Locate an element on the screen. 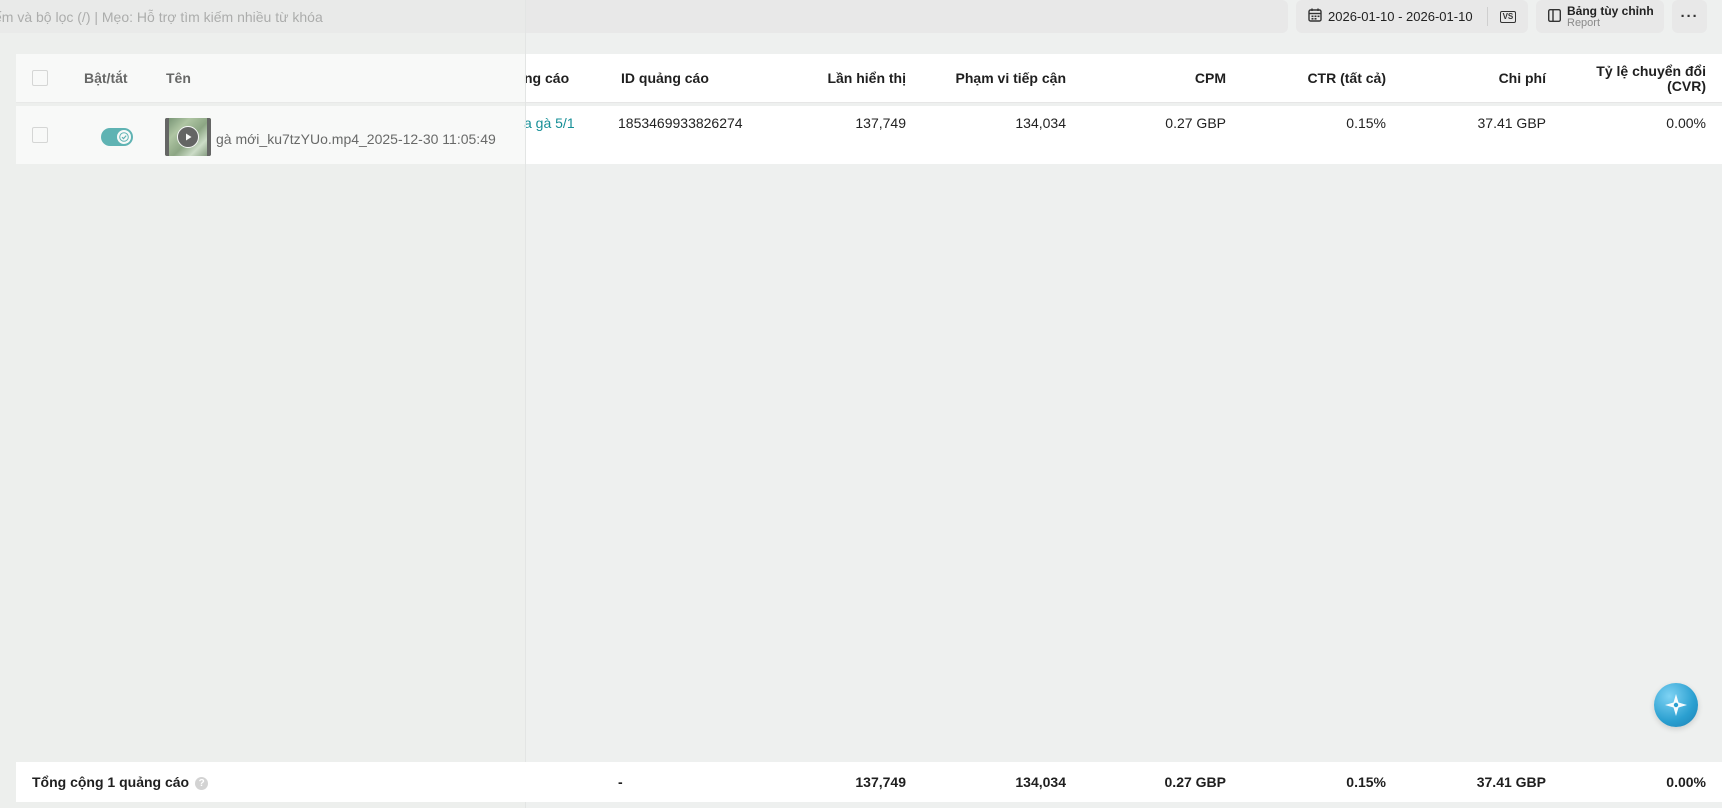 This screenshot has width=1722, height=808. more-icon: ··· is located at coordinates (1689, 16).